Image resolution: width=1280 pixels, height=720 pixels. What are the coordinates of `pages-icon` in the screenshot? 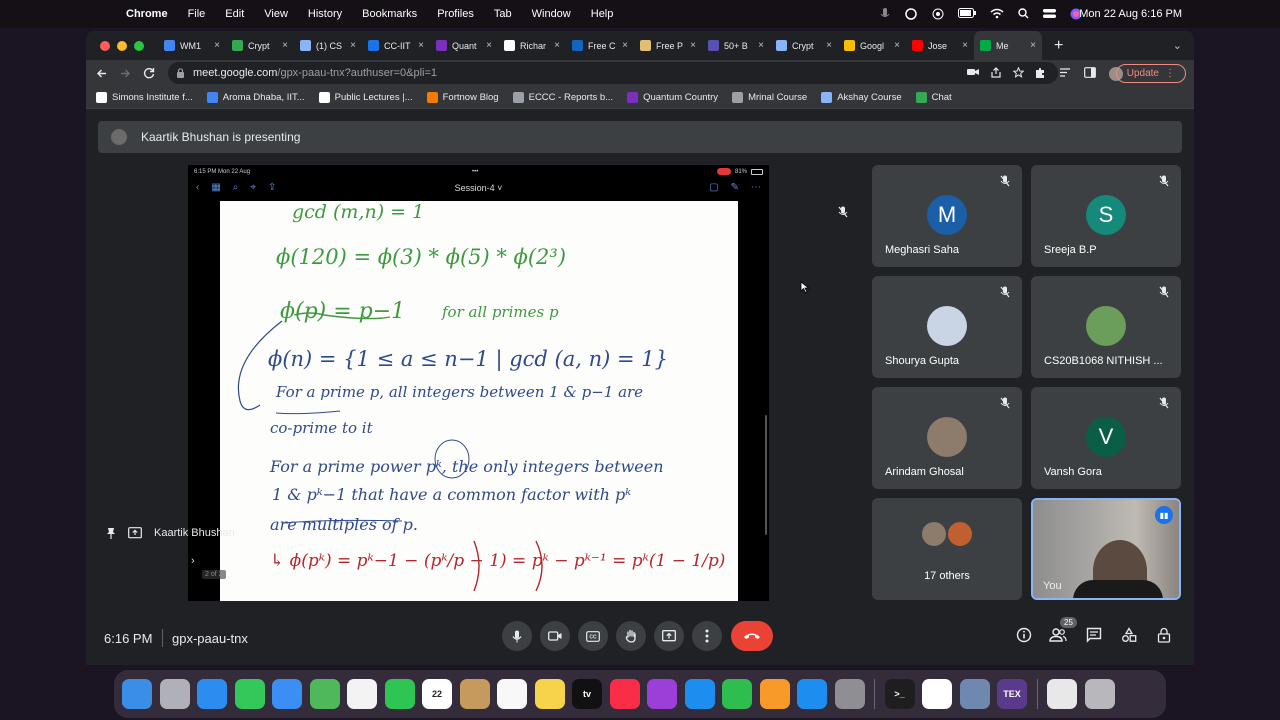 It's located at (774, 694).